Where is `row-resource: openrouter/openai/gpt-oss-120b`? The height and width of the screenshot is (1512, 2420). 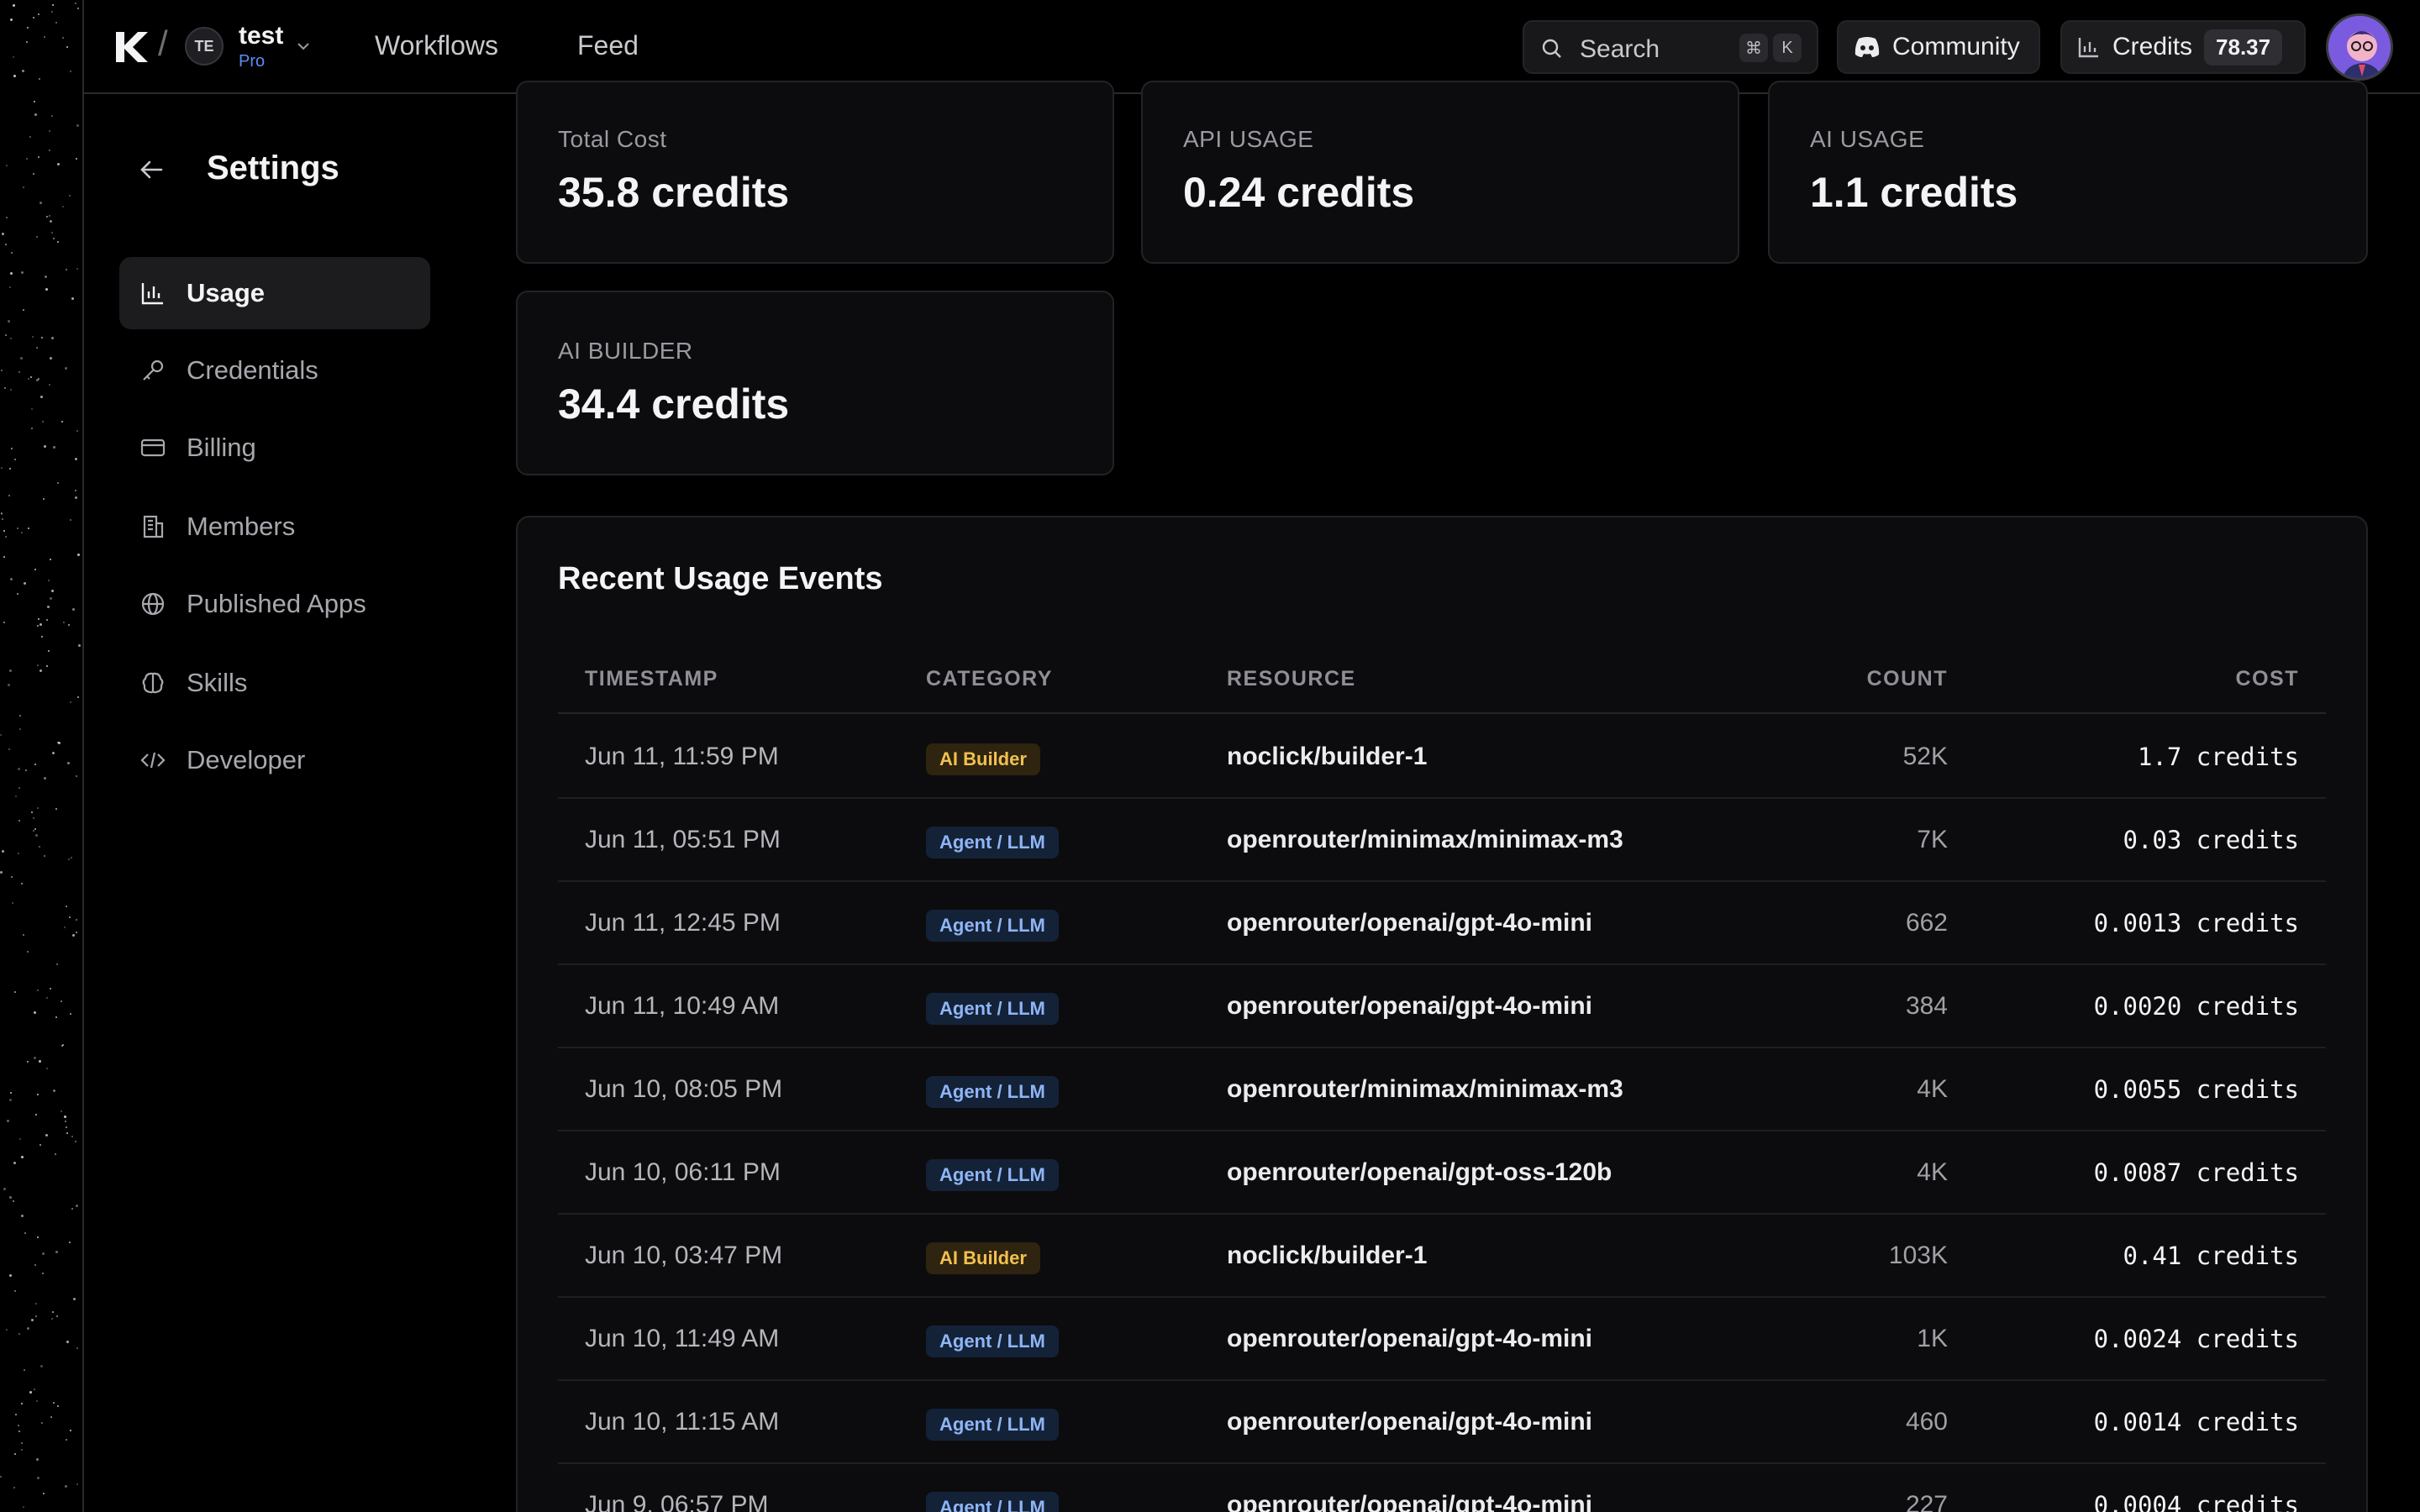
row-resource: openrouter/openai/gpt-oss-120b is located at coordinates (1419, 1172).